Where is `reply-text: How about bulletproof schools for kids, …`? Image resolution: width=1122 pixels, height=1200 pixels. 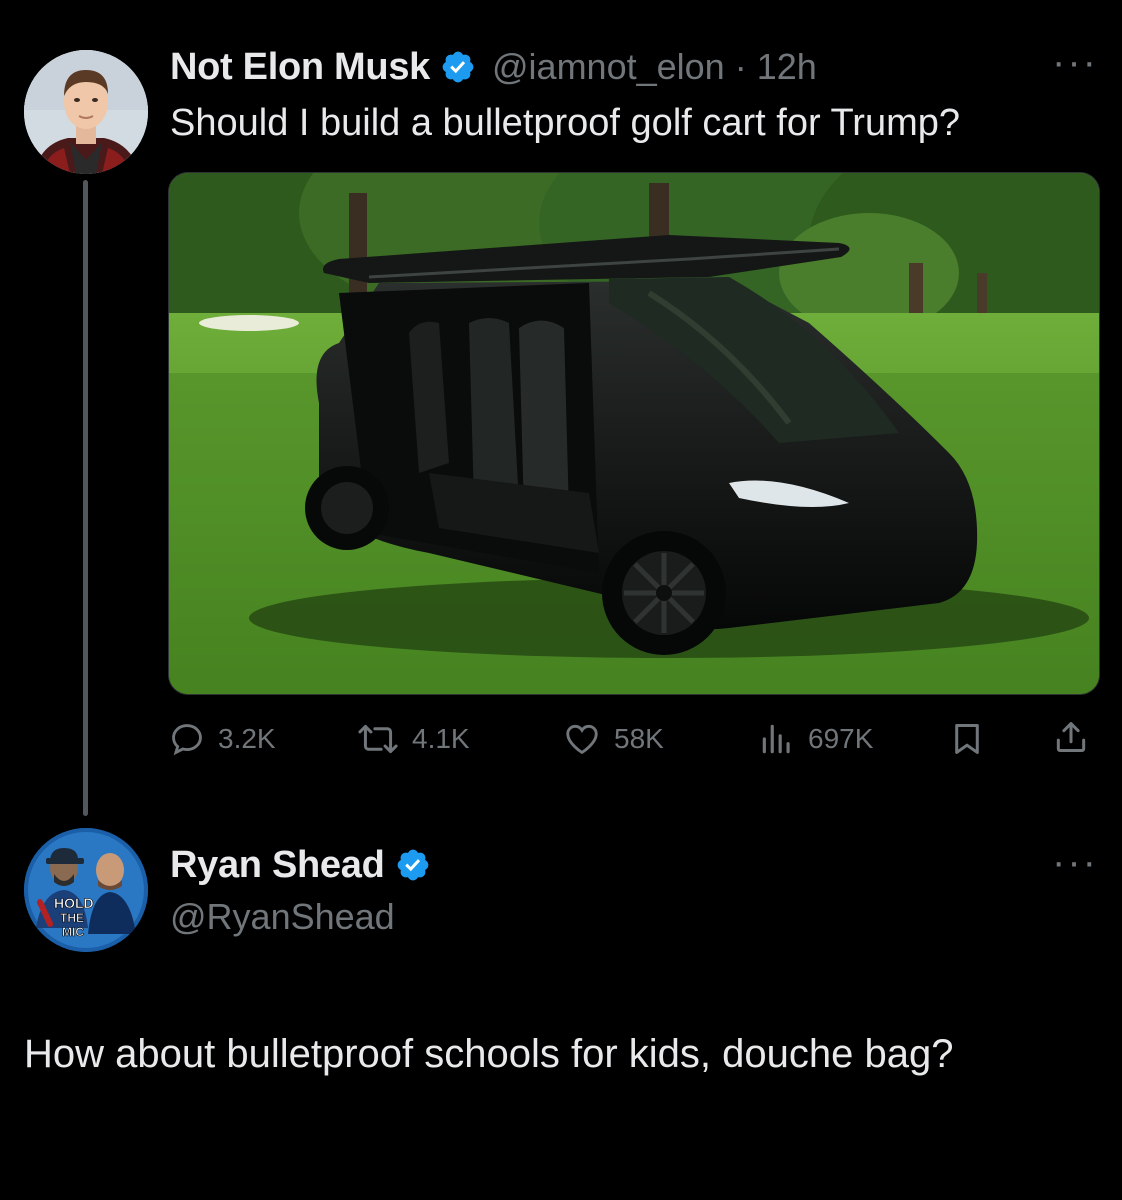
reply-text: How about bulletproof schools for kids, … is located at coordinates (489, 1054).